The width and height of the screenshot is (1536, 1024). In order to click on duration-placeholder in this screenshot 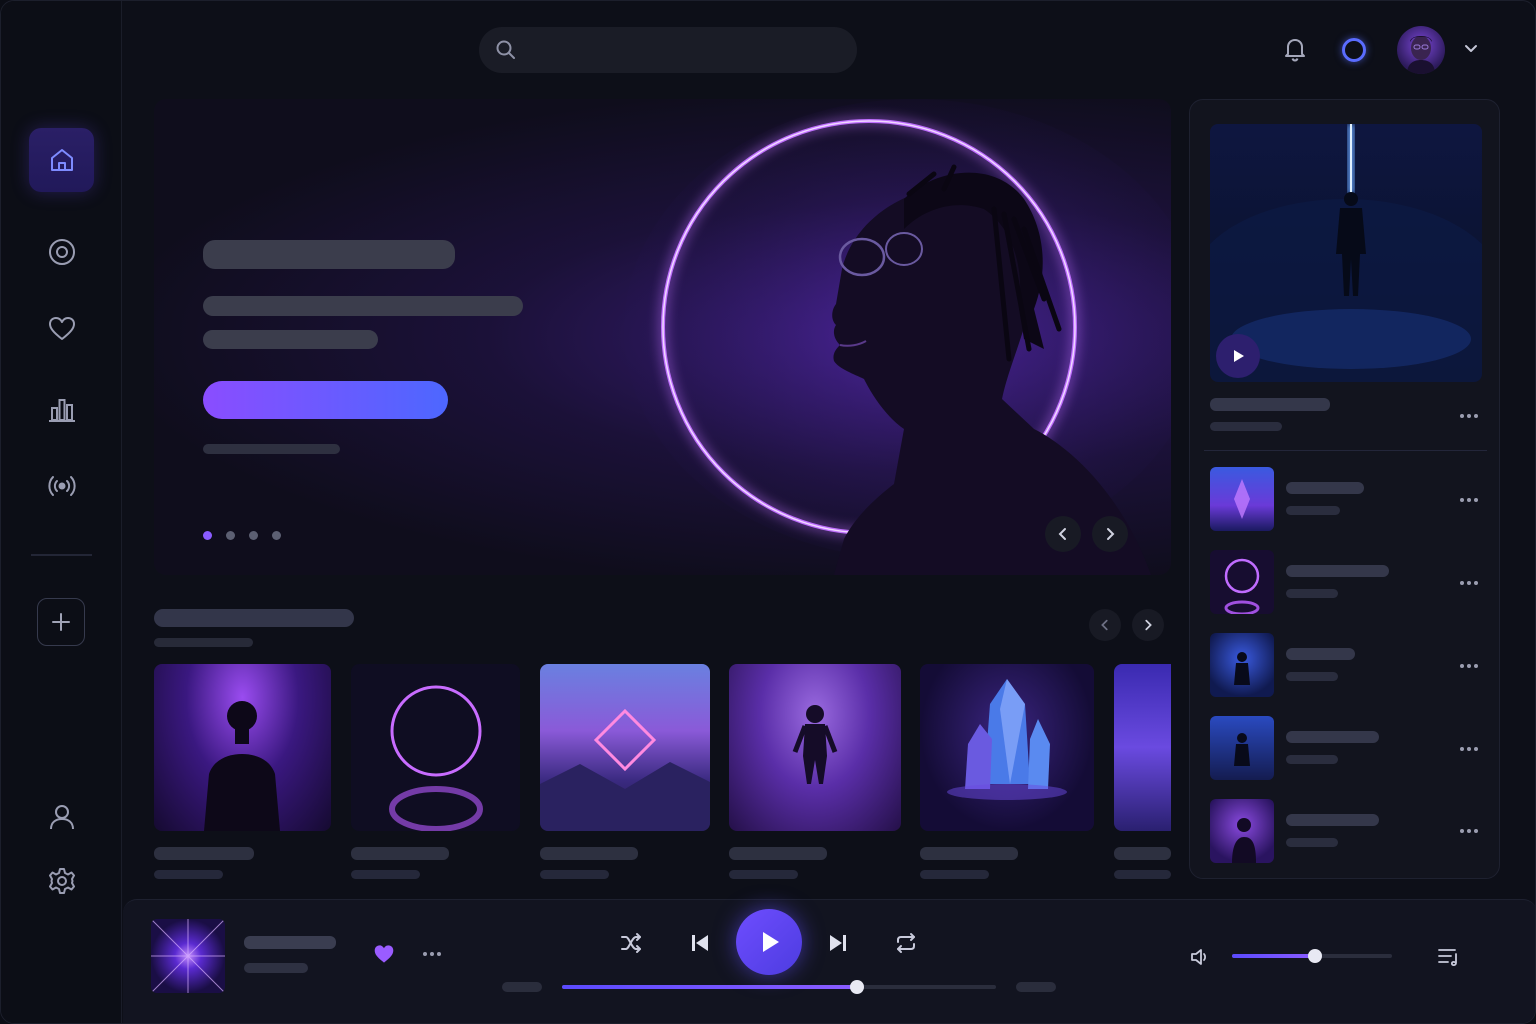, I will do `click(1036, 987)`.